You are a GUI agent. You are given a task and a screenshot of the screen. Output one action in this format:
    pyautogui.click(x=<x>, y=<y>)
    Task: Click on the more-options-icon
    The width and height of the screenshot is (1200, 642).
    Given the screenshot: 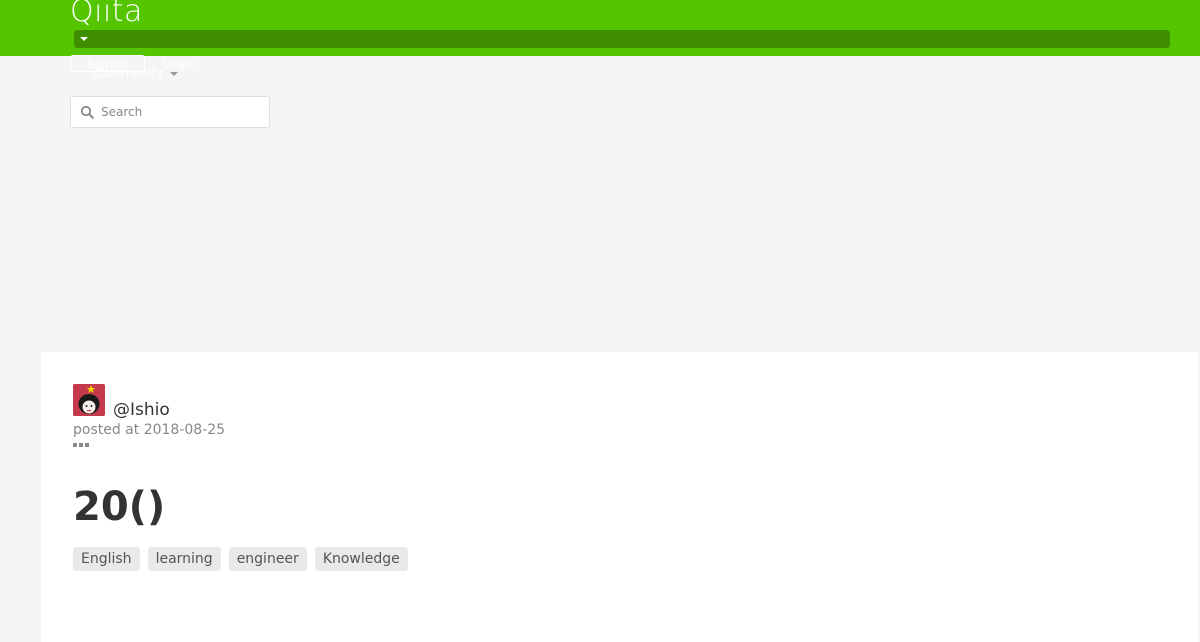 What is the action you would take?
    pyautogui.click(x=81, y=445)
    